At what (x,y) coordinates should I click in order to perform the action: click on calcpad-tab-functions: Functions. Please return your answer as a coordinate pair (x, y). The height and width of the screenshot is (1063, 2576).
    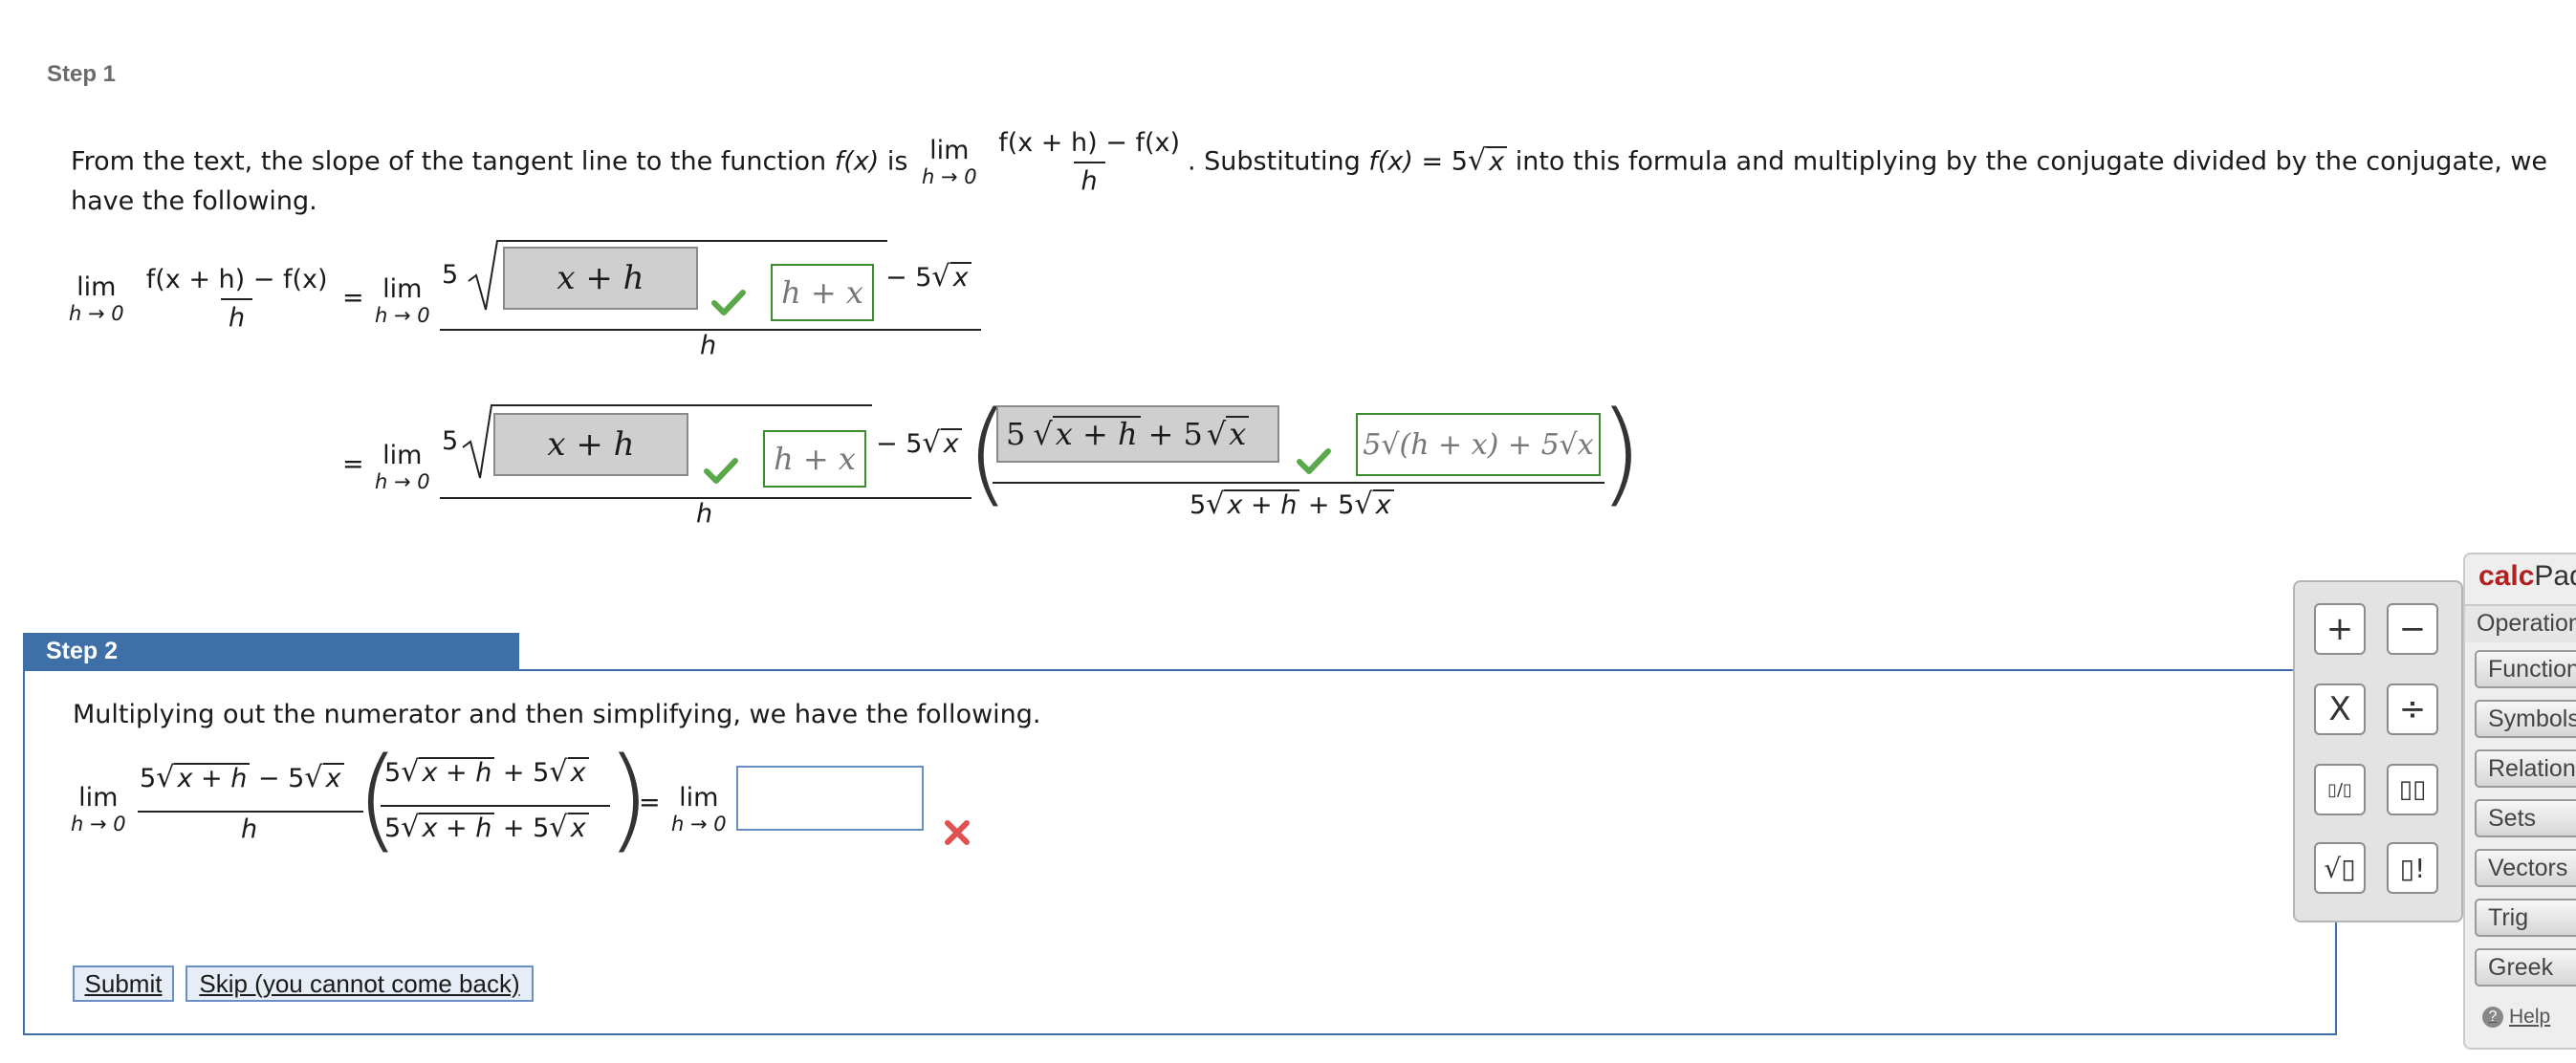
    Looking at the image, I should click on (2525, 669).